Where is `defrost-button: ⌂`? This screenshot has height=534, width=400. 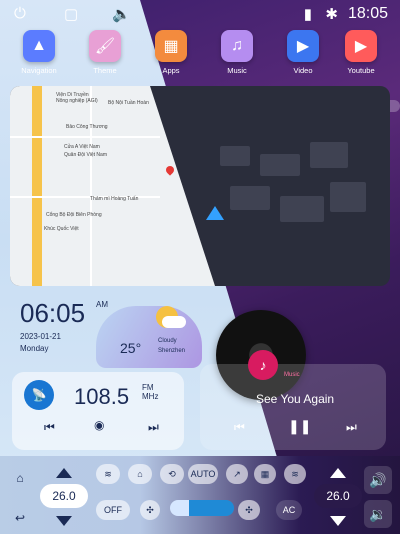
defrost-button: ⌂ is located at coordinates (140, 474).